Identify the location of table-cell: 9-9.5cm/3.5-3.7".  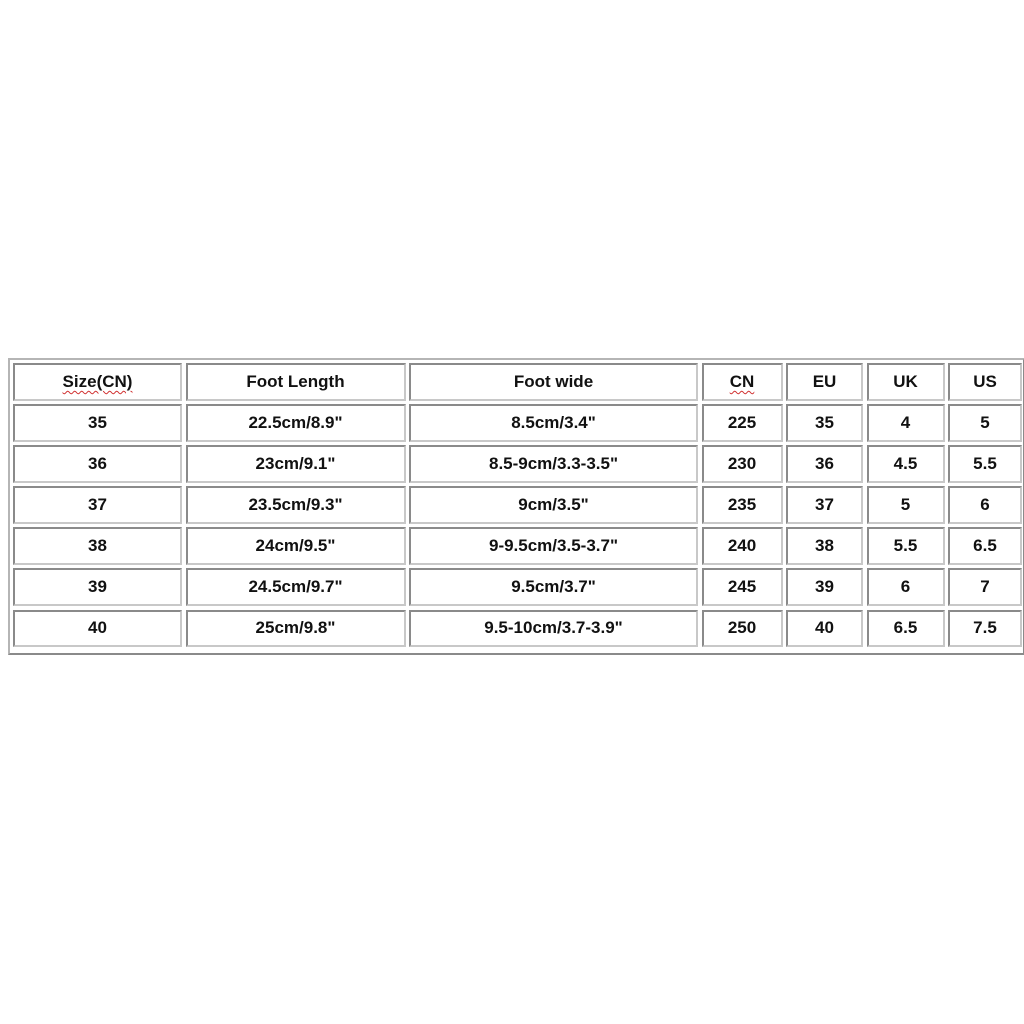
(553, 546).